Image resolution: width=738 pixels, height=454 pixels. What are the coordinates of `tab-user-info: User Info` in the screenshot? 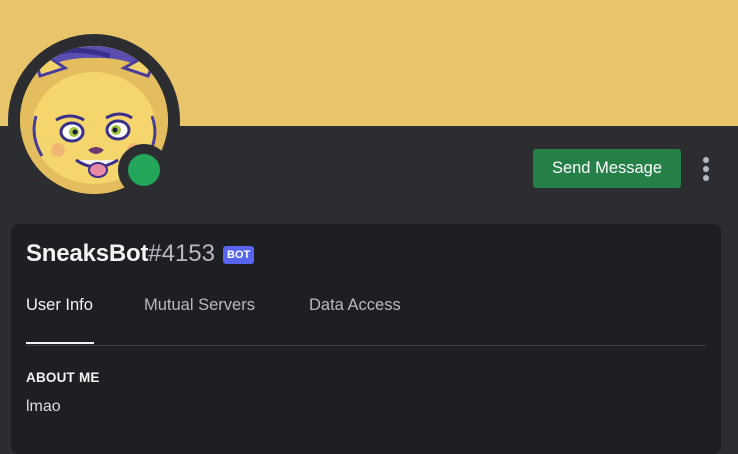 It's located at (59, 305).